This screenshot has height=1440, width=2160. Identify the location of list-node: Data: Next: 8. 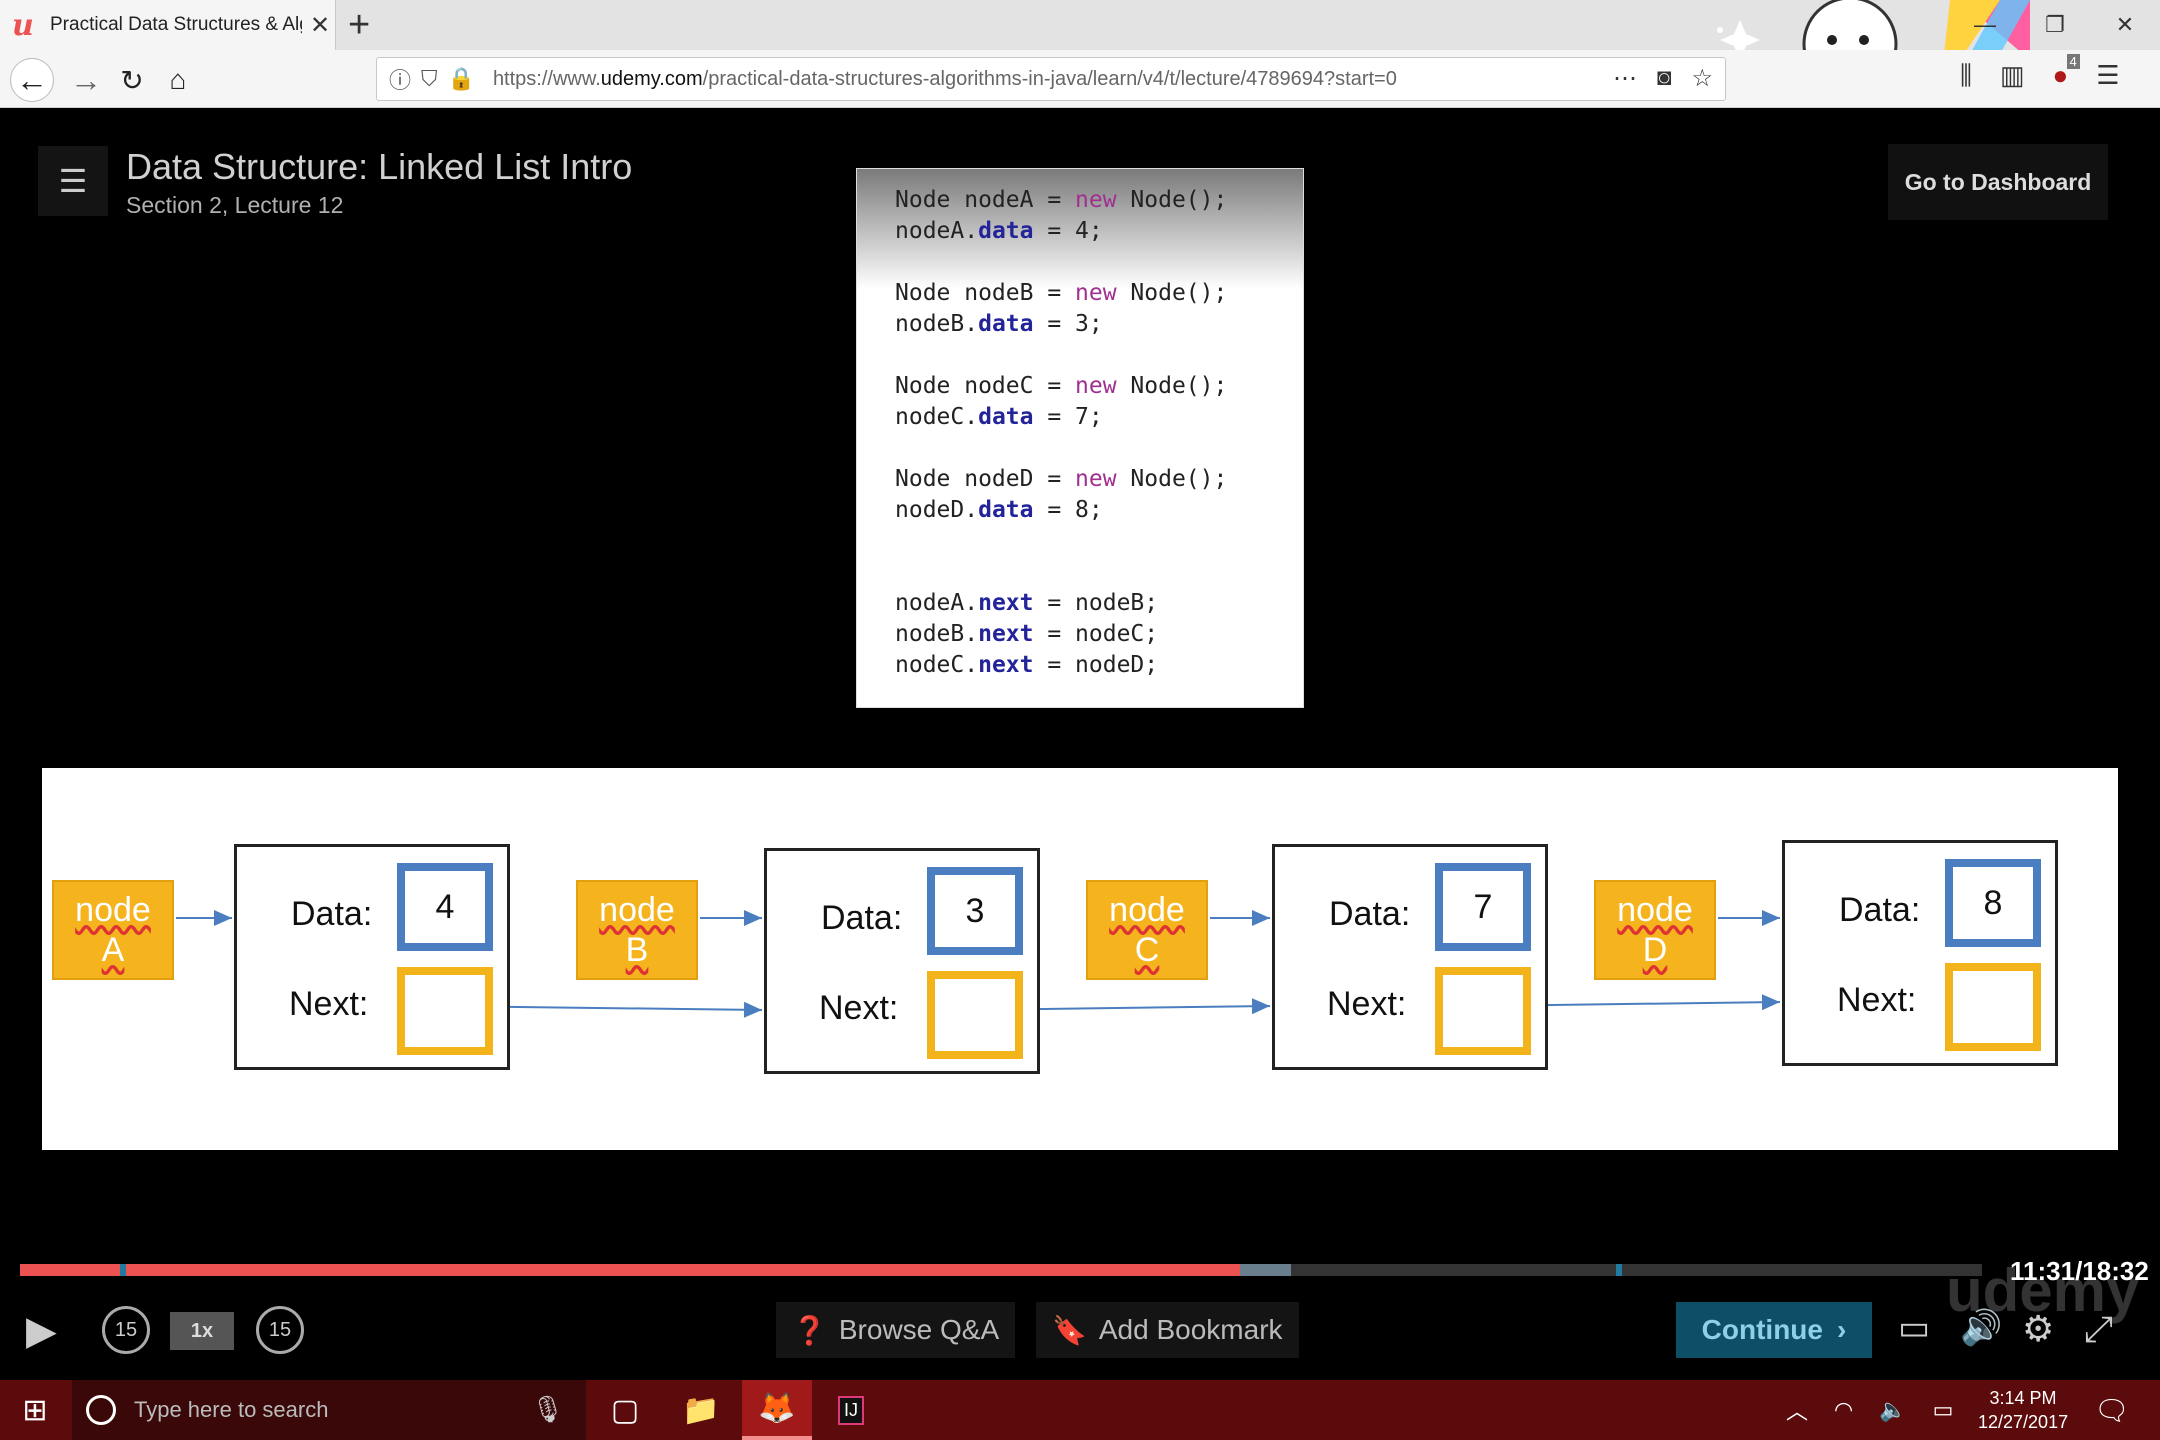
(1920, 953).